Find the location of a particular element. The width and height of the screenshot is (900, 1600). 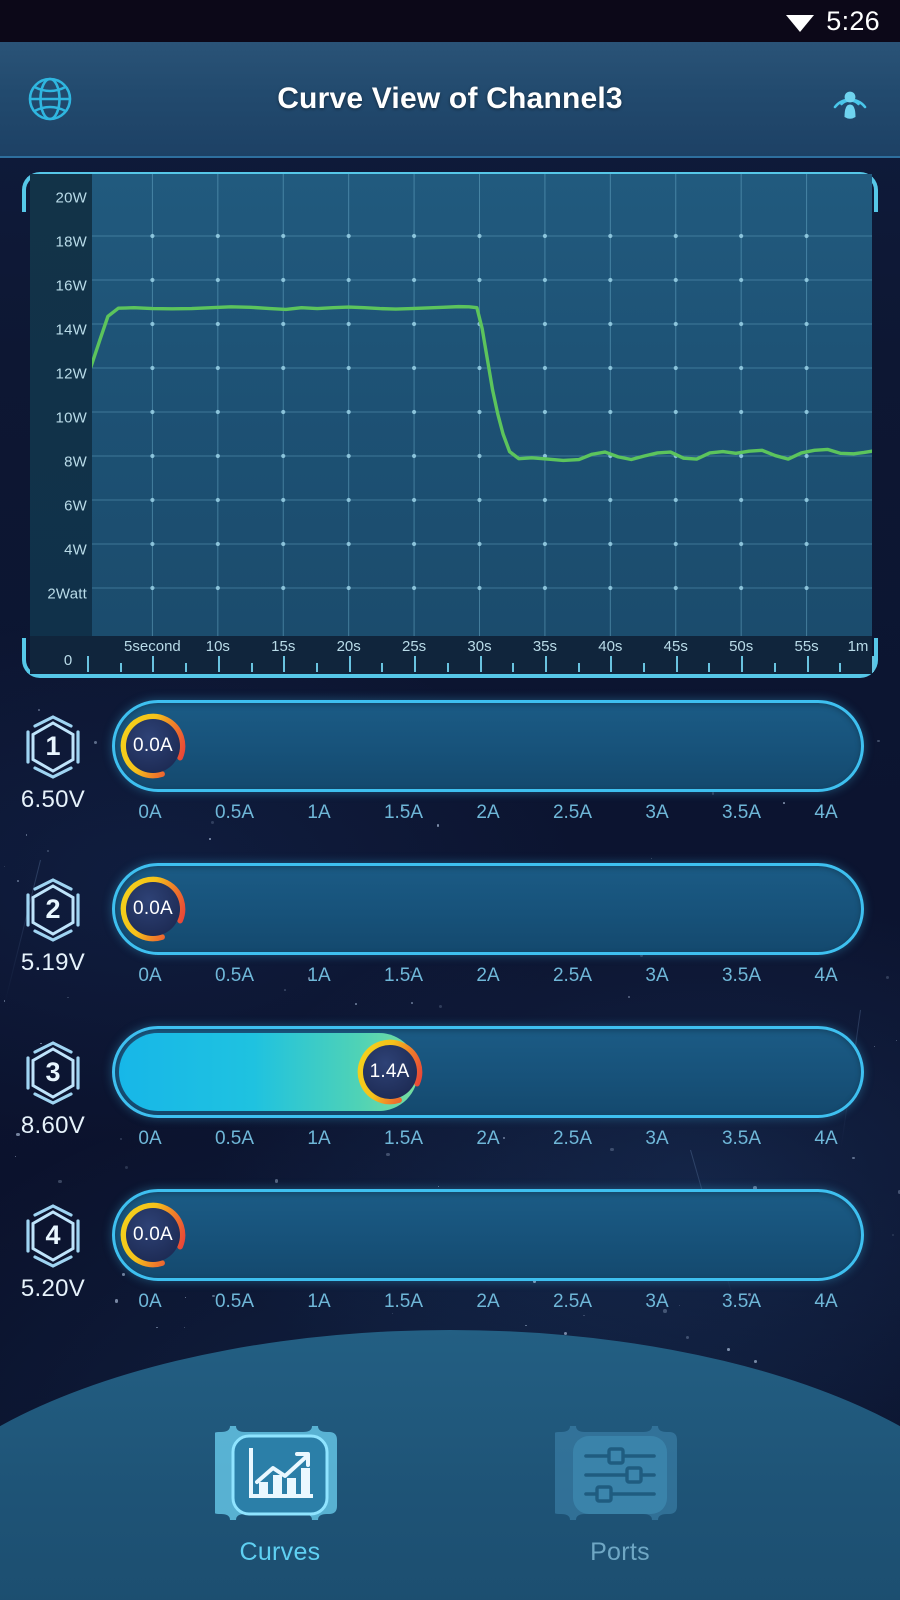

channel-index-badge: 4 is located at coordinates (53, 1236).